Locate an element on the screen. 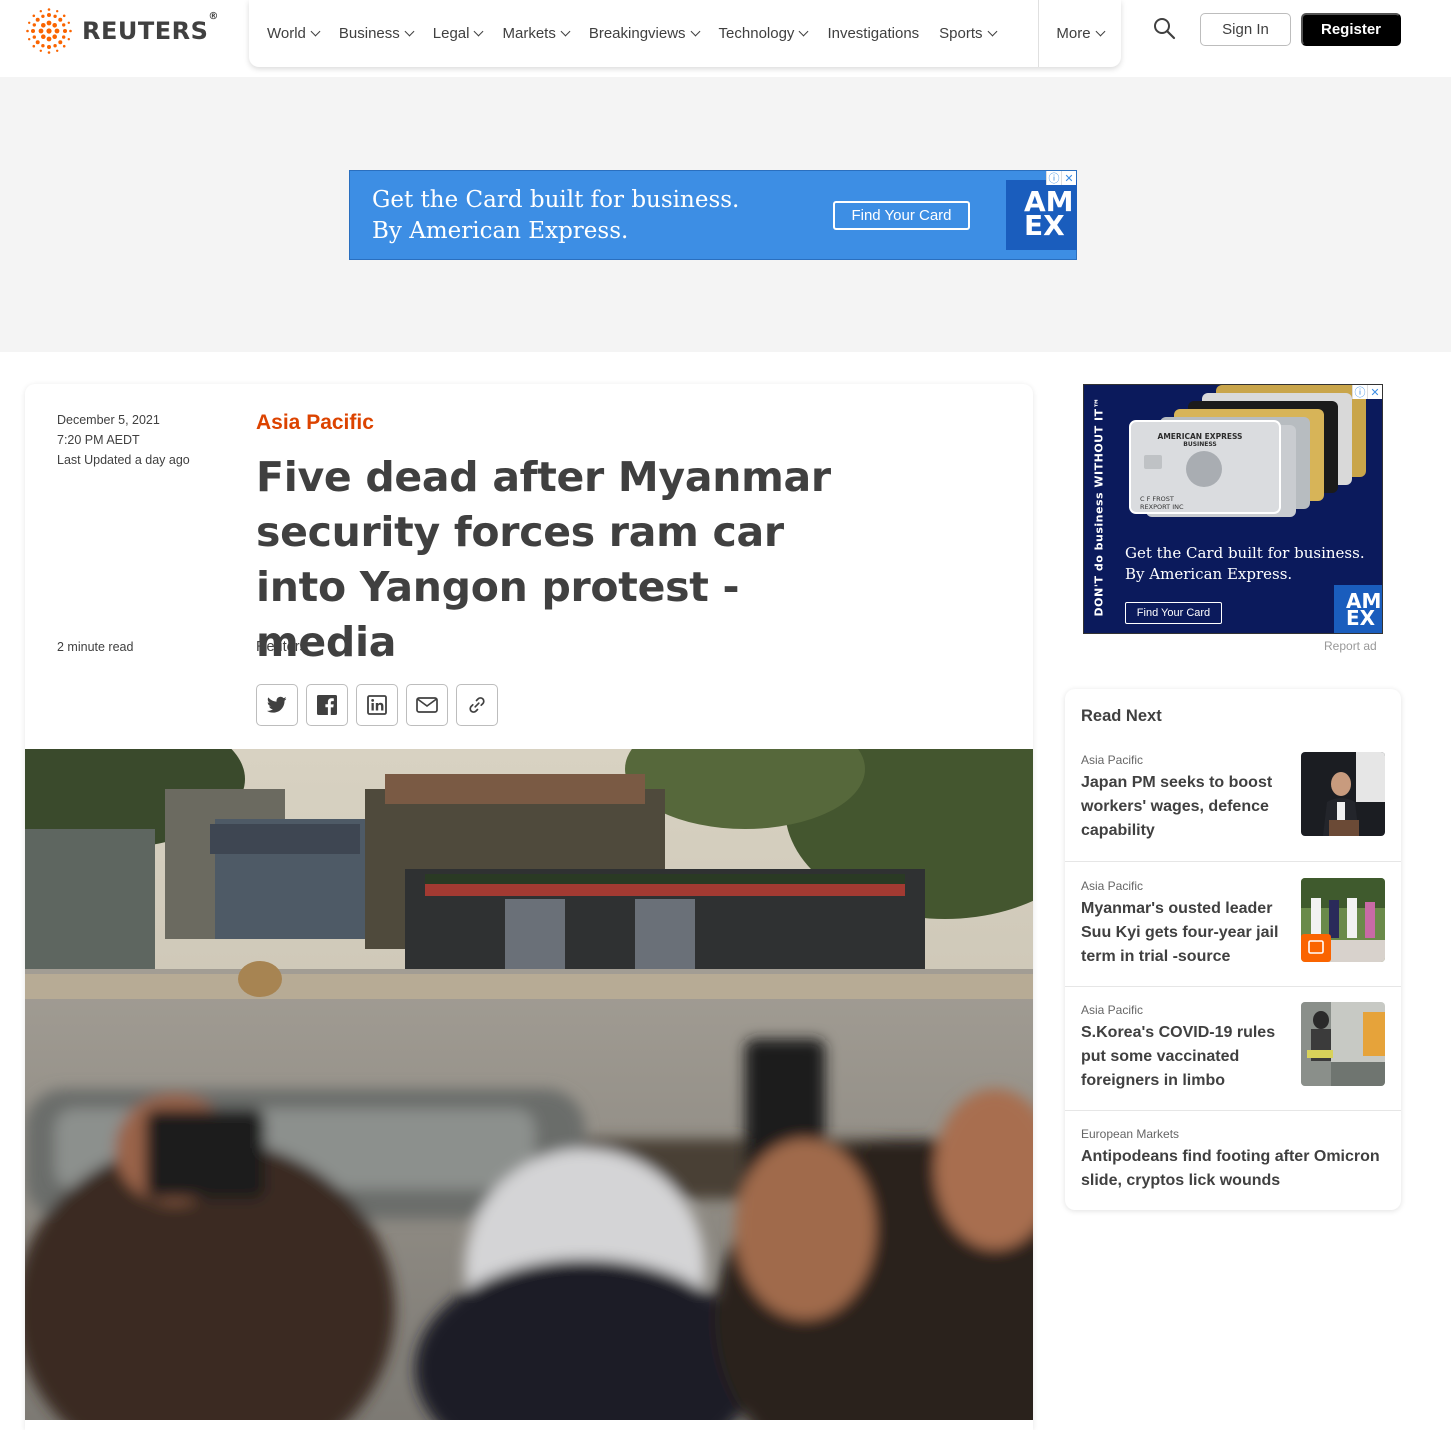 The width and height of the screenshot is (1451, 1430). link-icon is located at coordinates (477, 705).